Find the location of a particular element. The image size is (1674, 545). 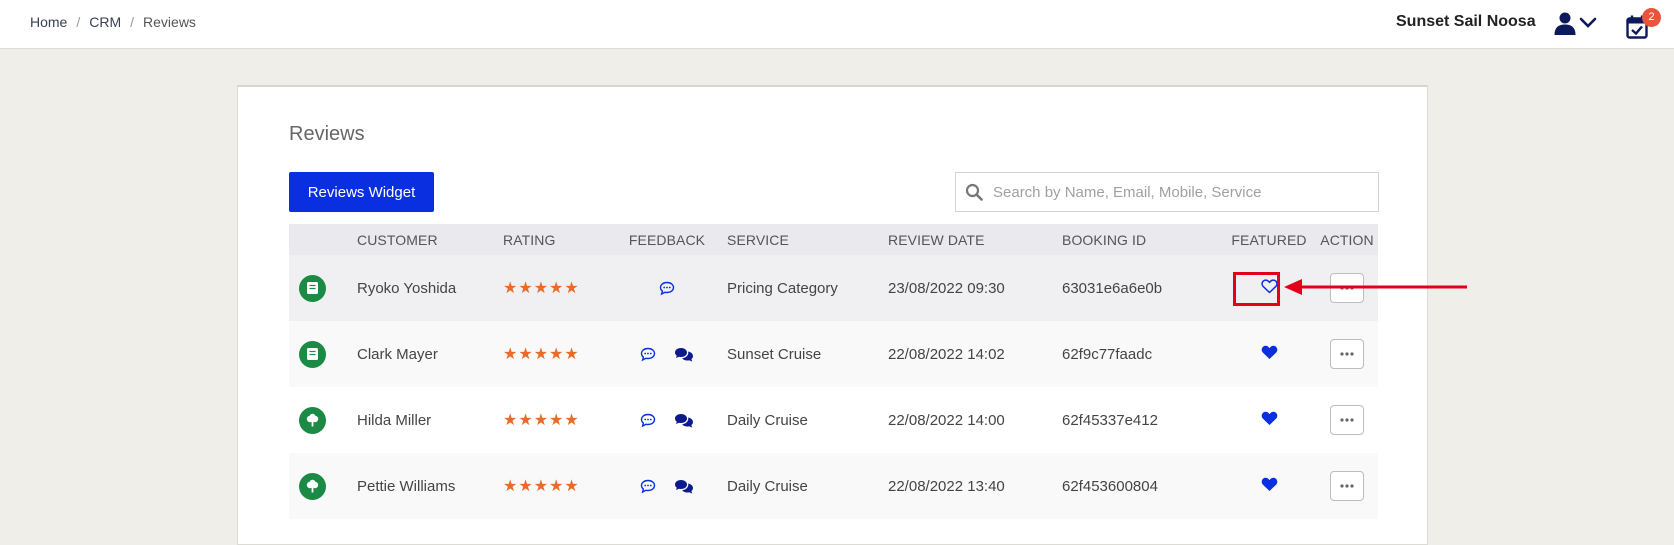

user-menu-button is located at coordinates (1575, 23).